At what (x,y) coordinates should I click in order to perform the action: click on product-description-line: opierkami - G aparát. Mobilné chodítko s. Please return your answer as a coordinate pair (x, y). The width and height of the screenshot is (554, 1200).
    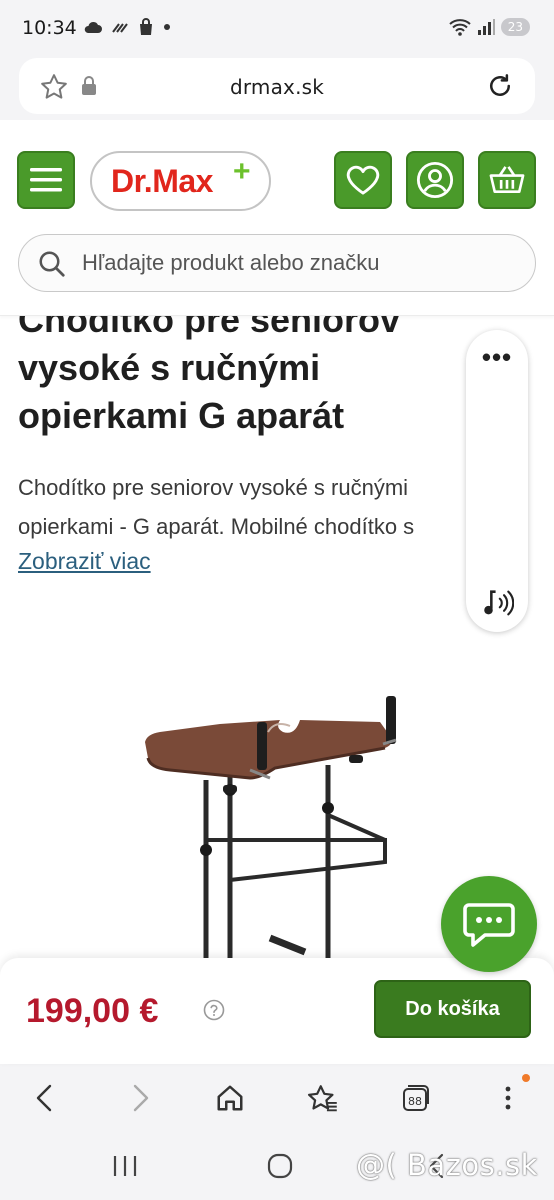
    Looking at the image, I should click on (216, 526).